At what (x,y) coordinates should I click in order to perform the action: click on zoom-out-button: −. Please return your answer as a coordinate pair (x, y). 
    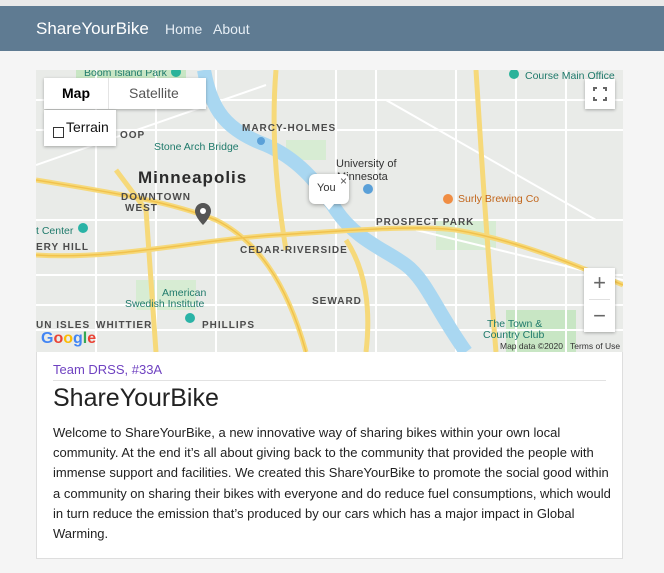
    Looking at the image, I should click on (599, 316).